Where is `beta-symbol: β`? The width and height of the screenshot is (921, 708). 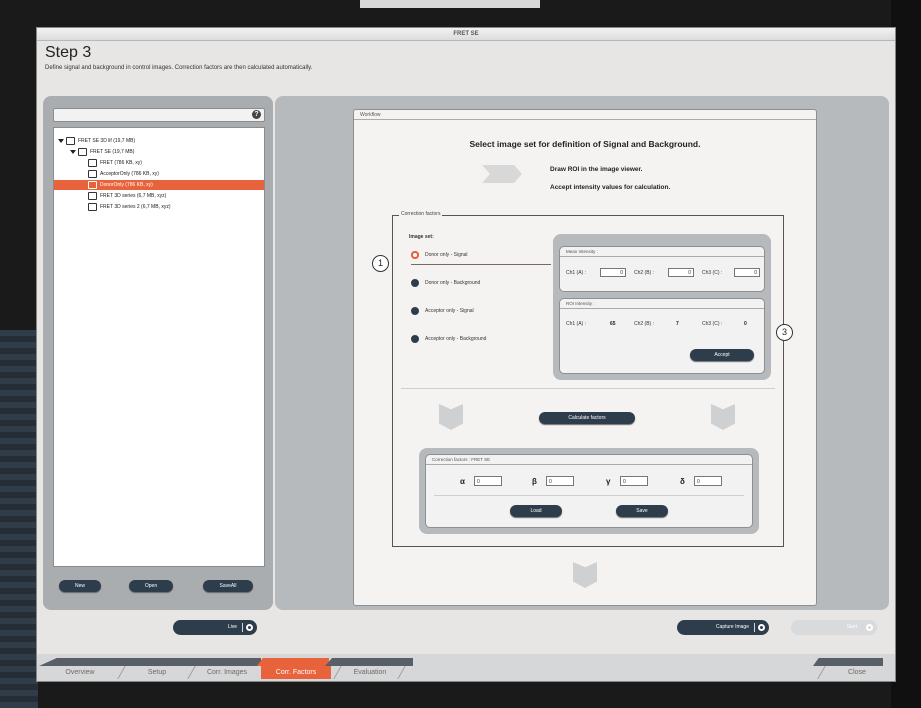
beta-symbol: β is located at coordinates (534, 481).